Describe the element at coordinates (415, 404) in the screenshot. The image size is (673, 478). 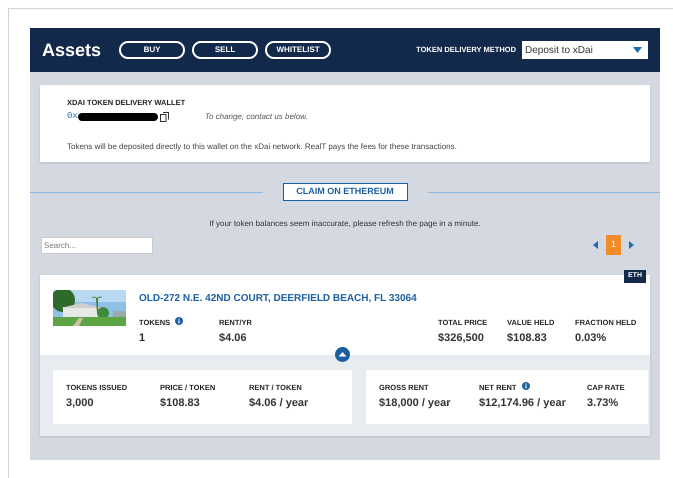
I see `stat-value: $18,000 / year` at that location.